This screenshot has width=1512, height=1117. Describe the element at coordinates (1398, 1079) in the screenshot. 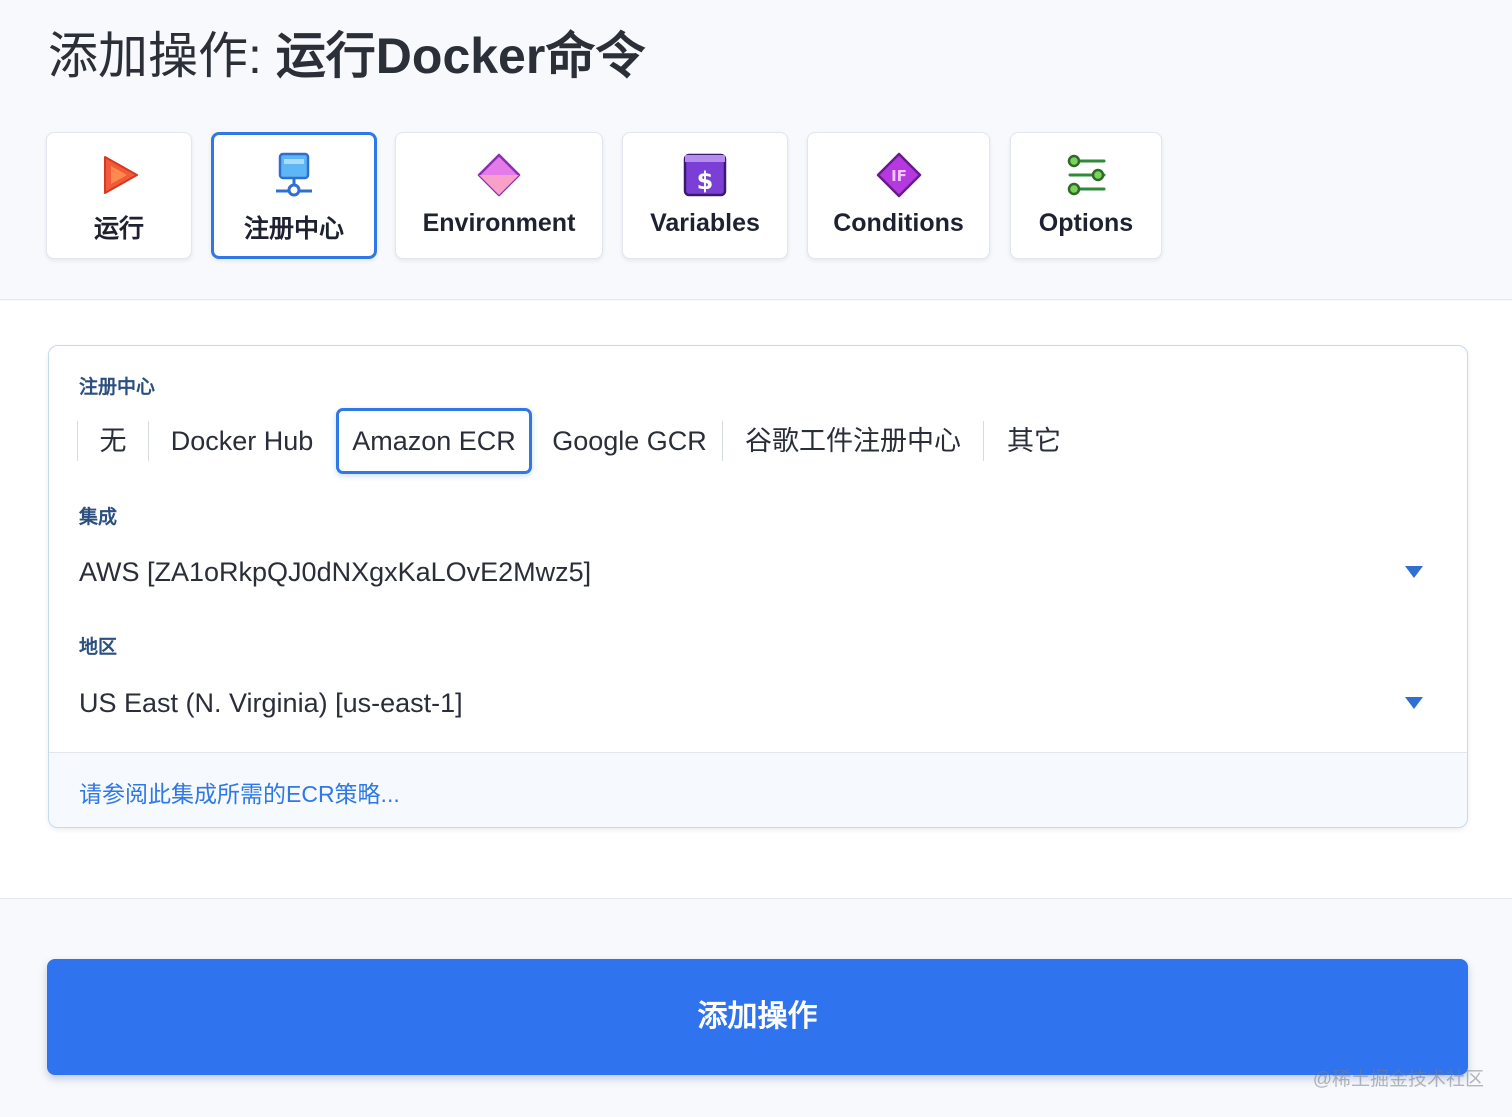

I see `watermark: @稀土掘金技术社区` at that location.